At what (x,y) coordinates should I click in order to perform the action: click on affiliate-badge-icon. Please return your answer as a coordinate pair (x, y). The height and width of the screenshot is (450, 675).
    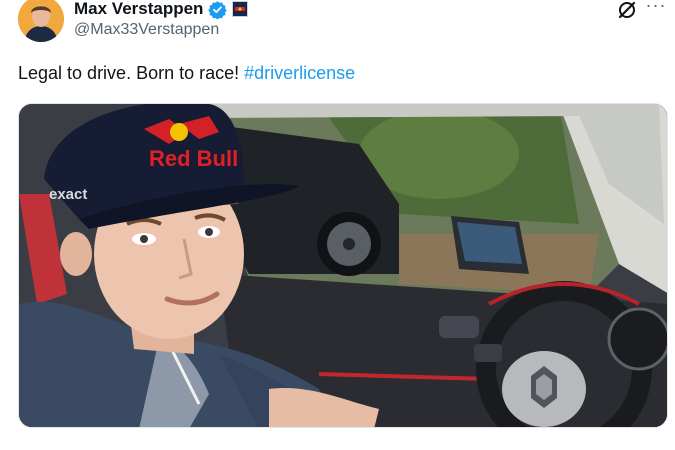
    Looking at the image, I should click on (240, 9).